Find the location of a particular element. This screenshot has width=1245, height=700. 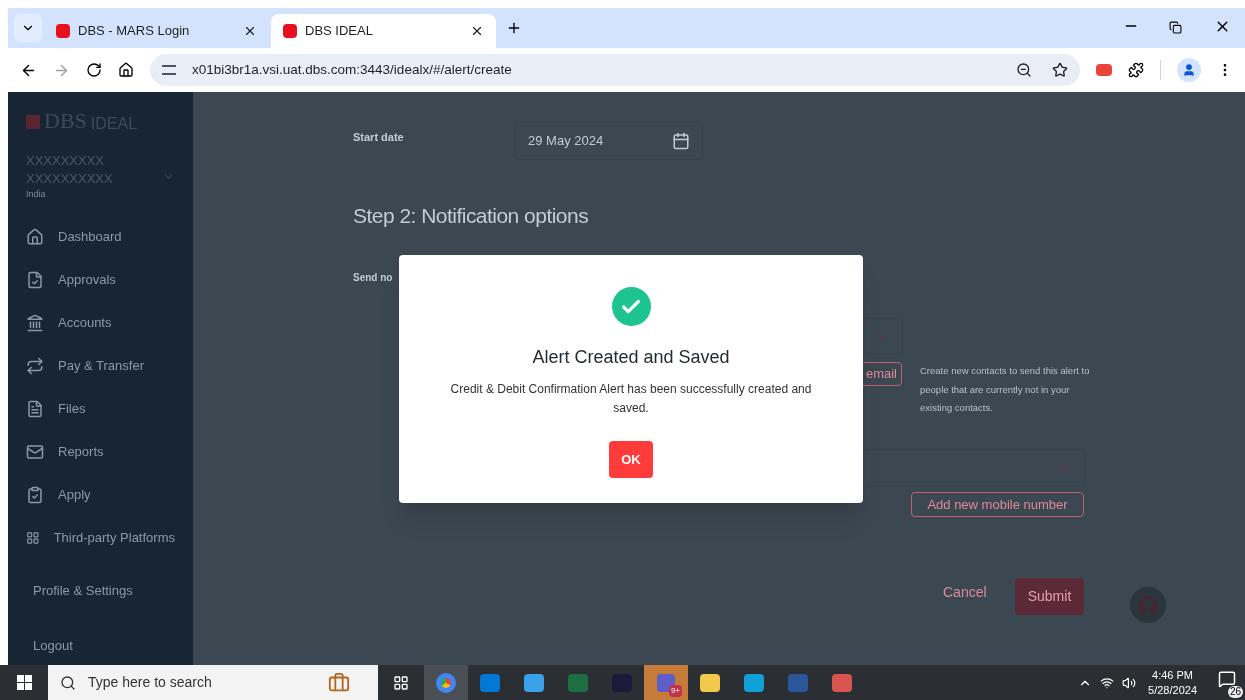

bookmark-star-icon is located at coordinates (1060, 70).